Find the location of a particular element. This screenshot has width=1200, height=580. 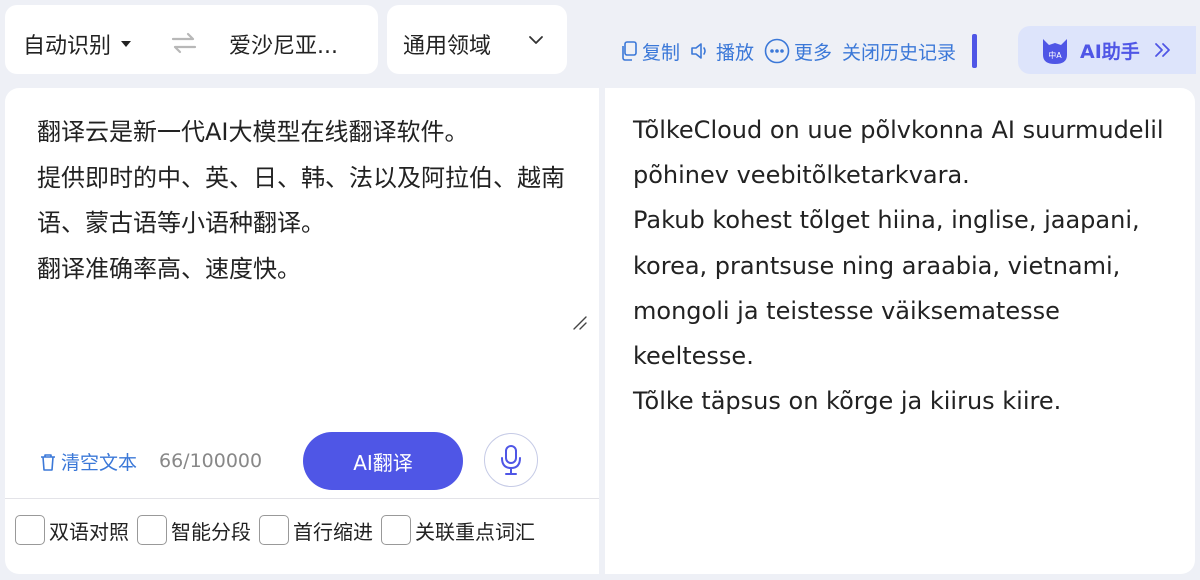

more-dots-icon is located at coordinates (777, 51).